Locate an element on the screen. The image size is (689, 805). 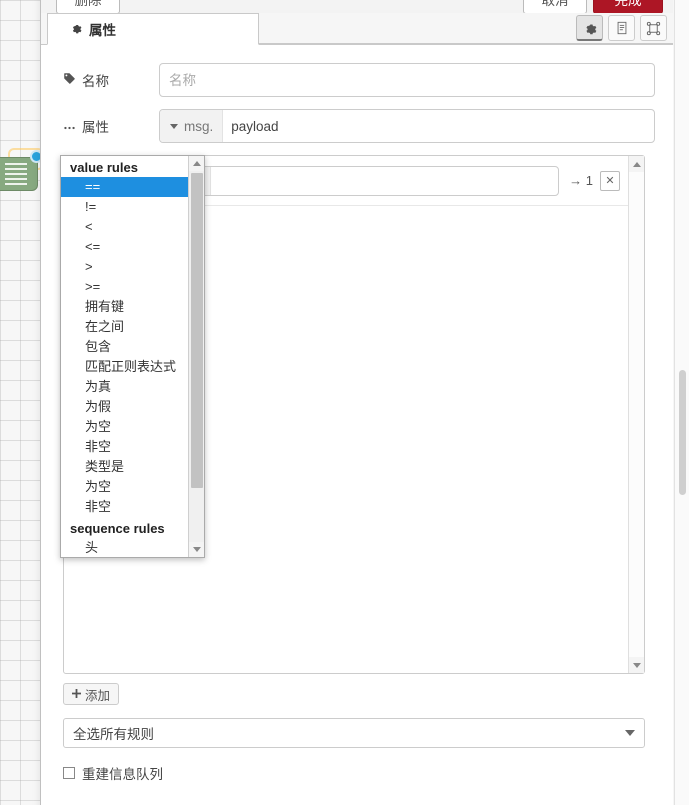
recreate-queue-label: 重建信息队列 is located at coordinates (122, 774).